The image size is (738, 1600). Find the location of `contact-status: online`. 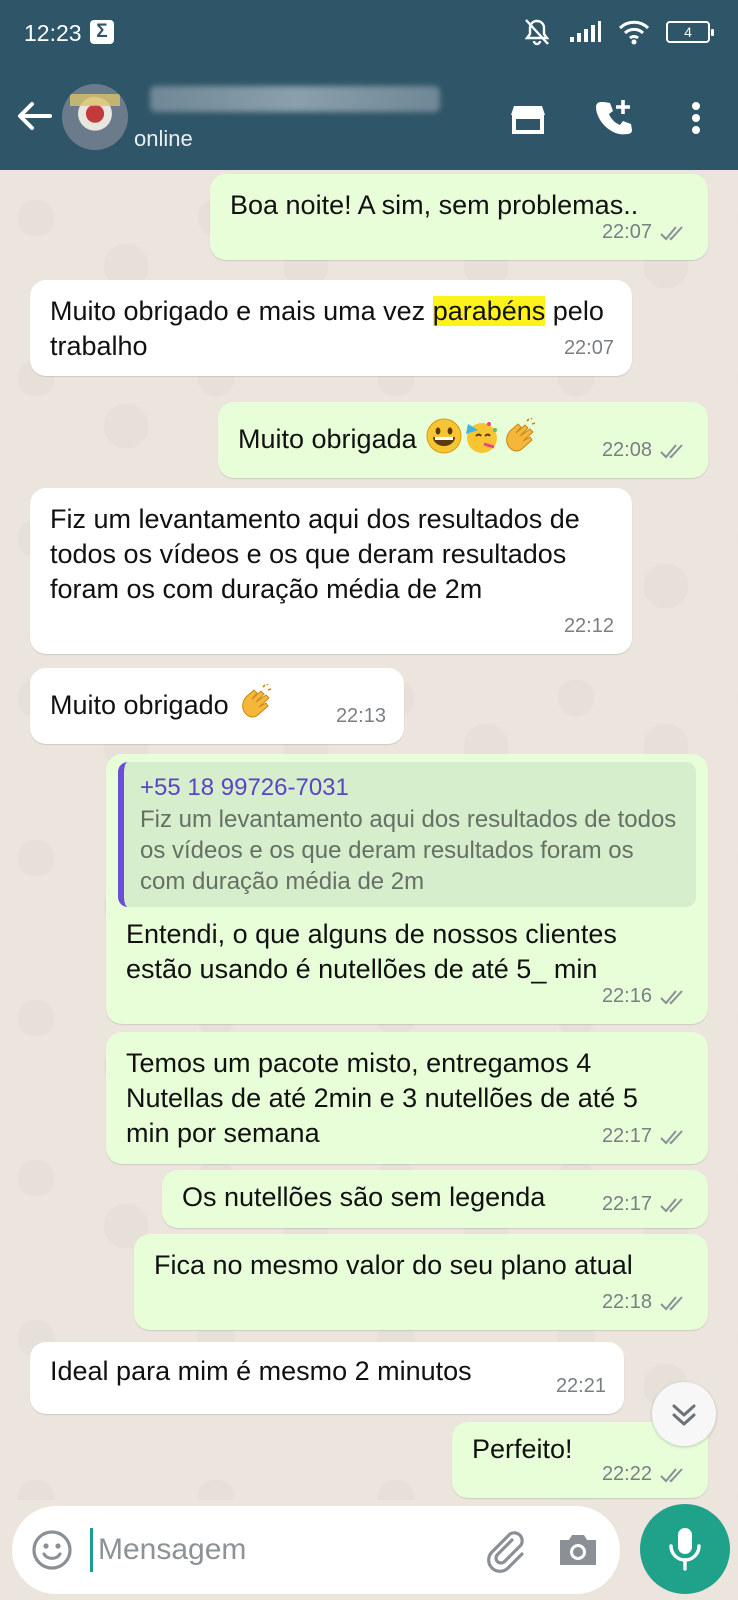

contact-status: online is located at coordinates (163, 138).